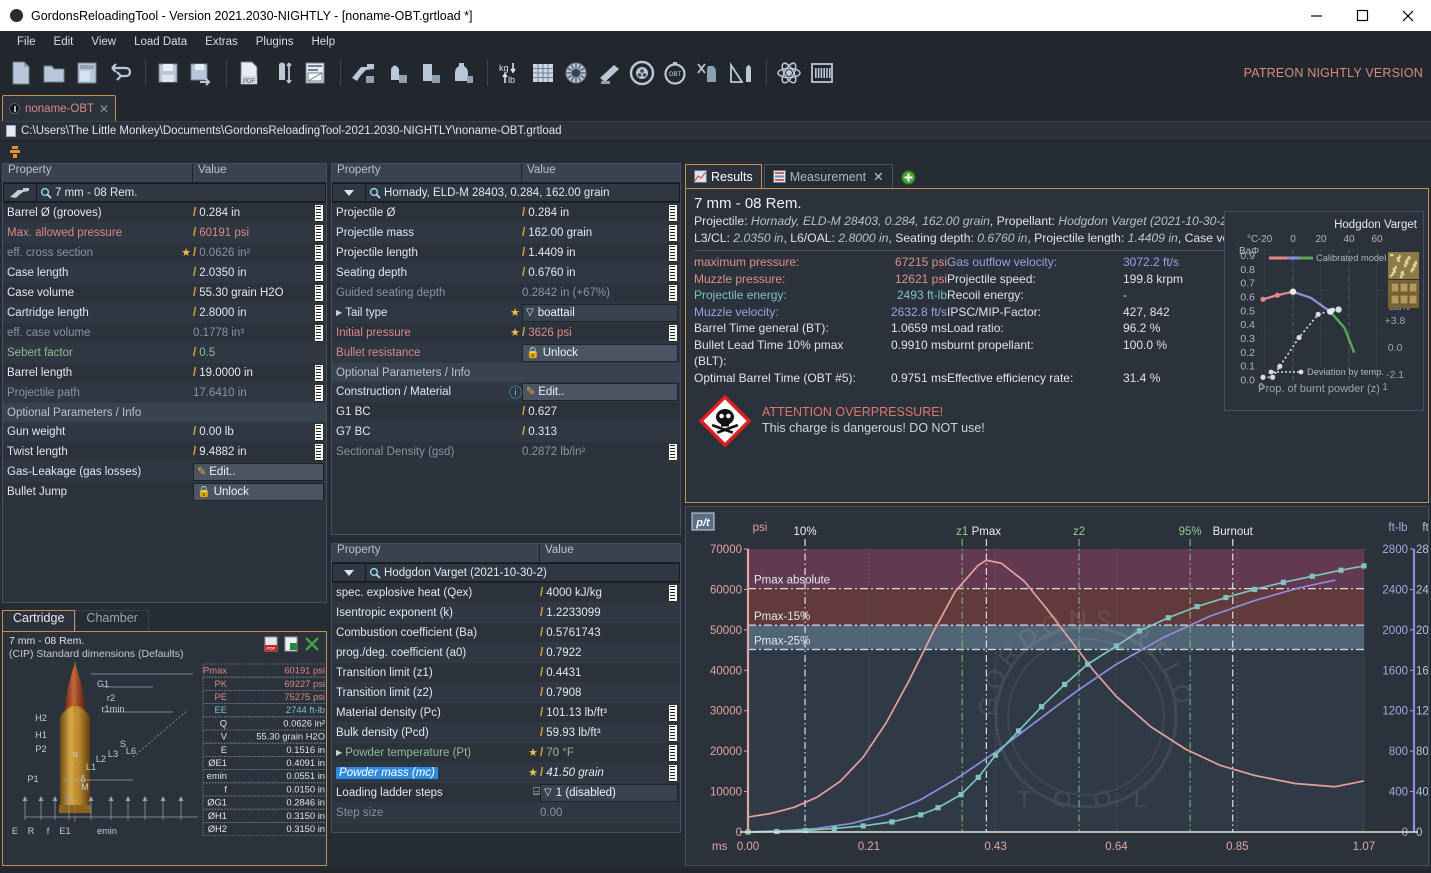 The image size is (1431, 873). What do you see at coordinates (59, 108) in the screenshot?
I see `document-tab-noname-obt: noname-OBT ✕` at bounding box center [59, 108].